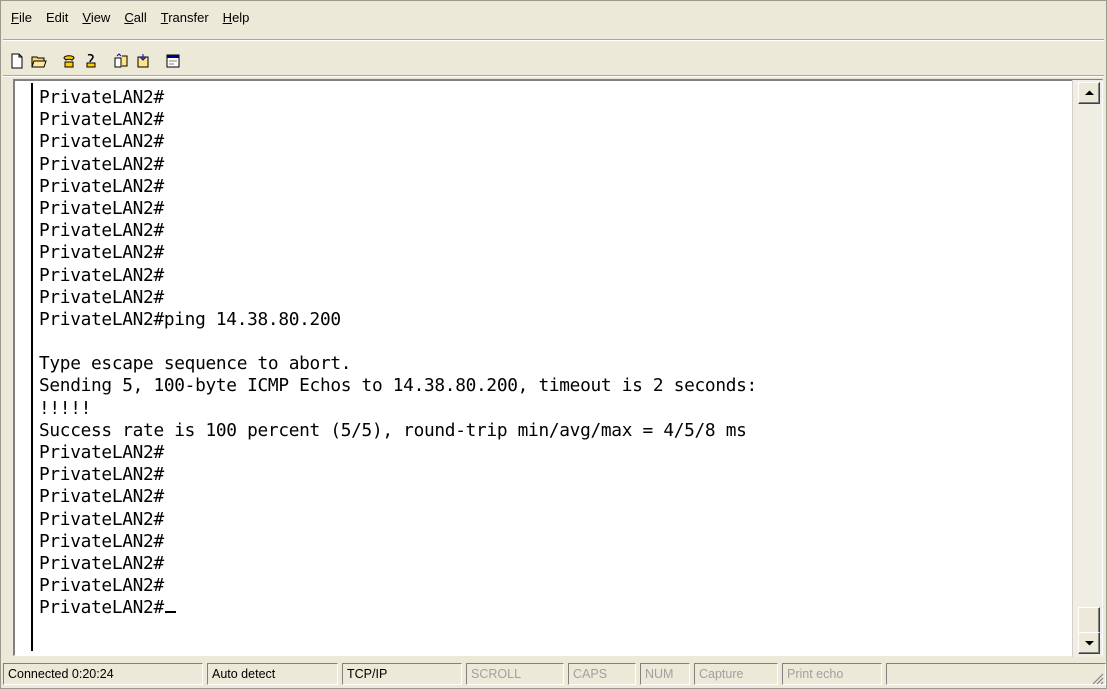  I want to click on menu-help: Help, so click(237, 18).